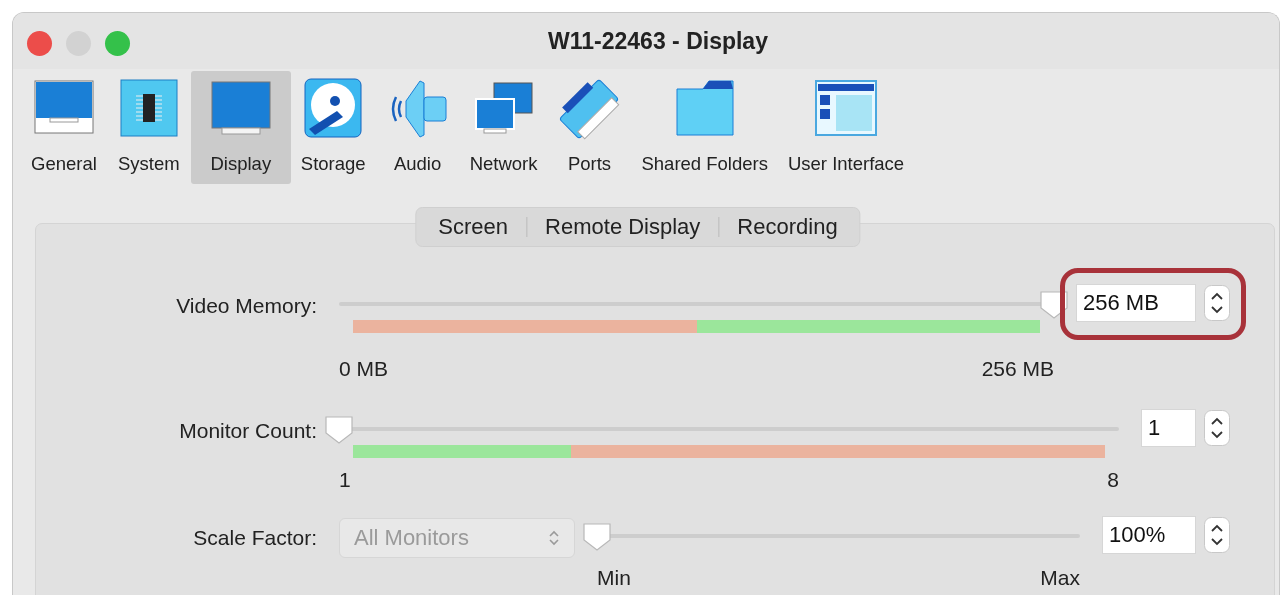 This screenshot has height=595, width=1282. I want to click on value-field: 256 MB, so click(1136, 303).